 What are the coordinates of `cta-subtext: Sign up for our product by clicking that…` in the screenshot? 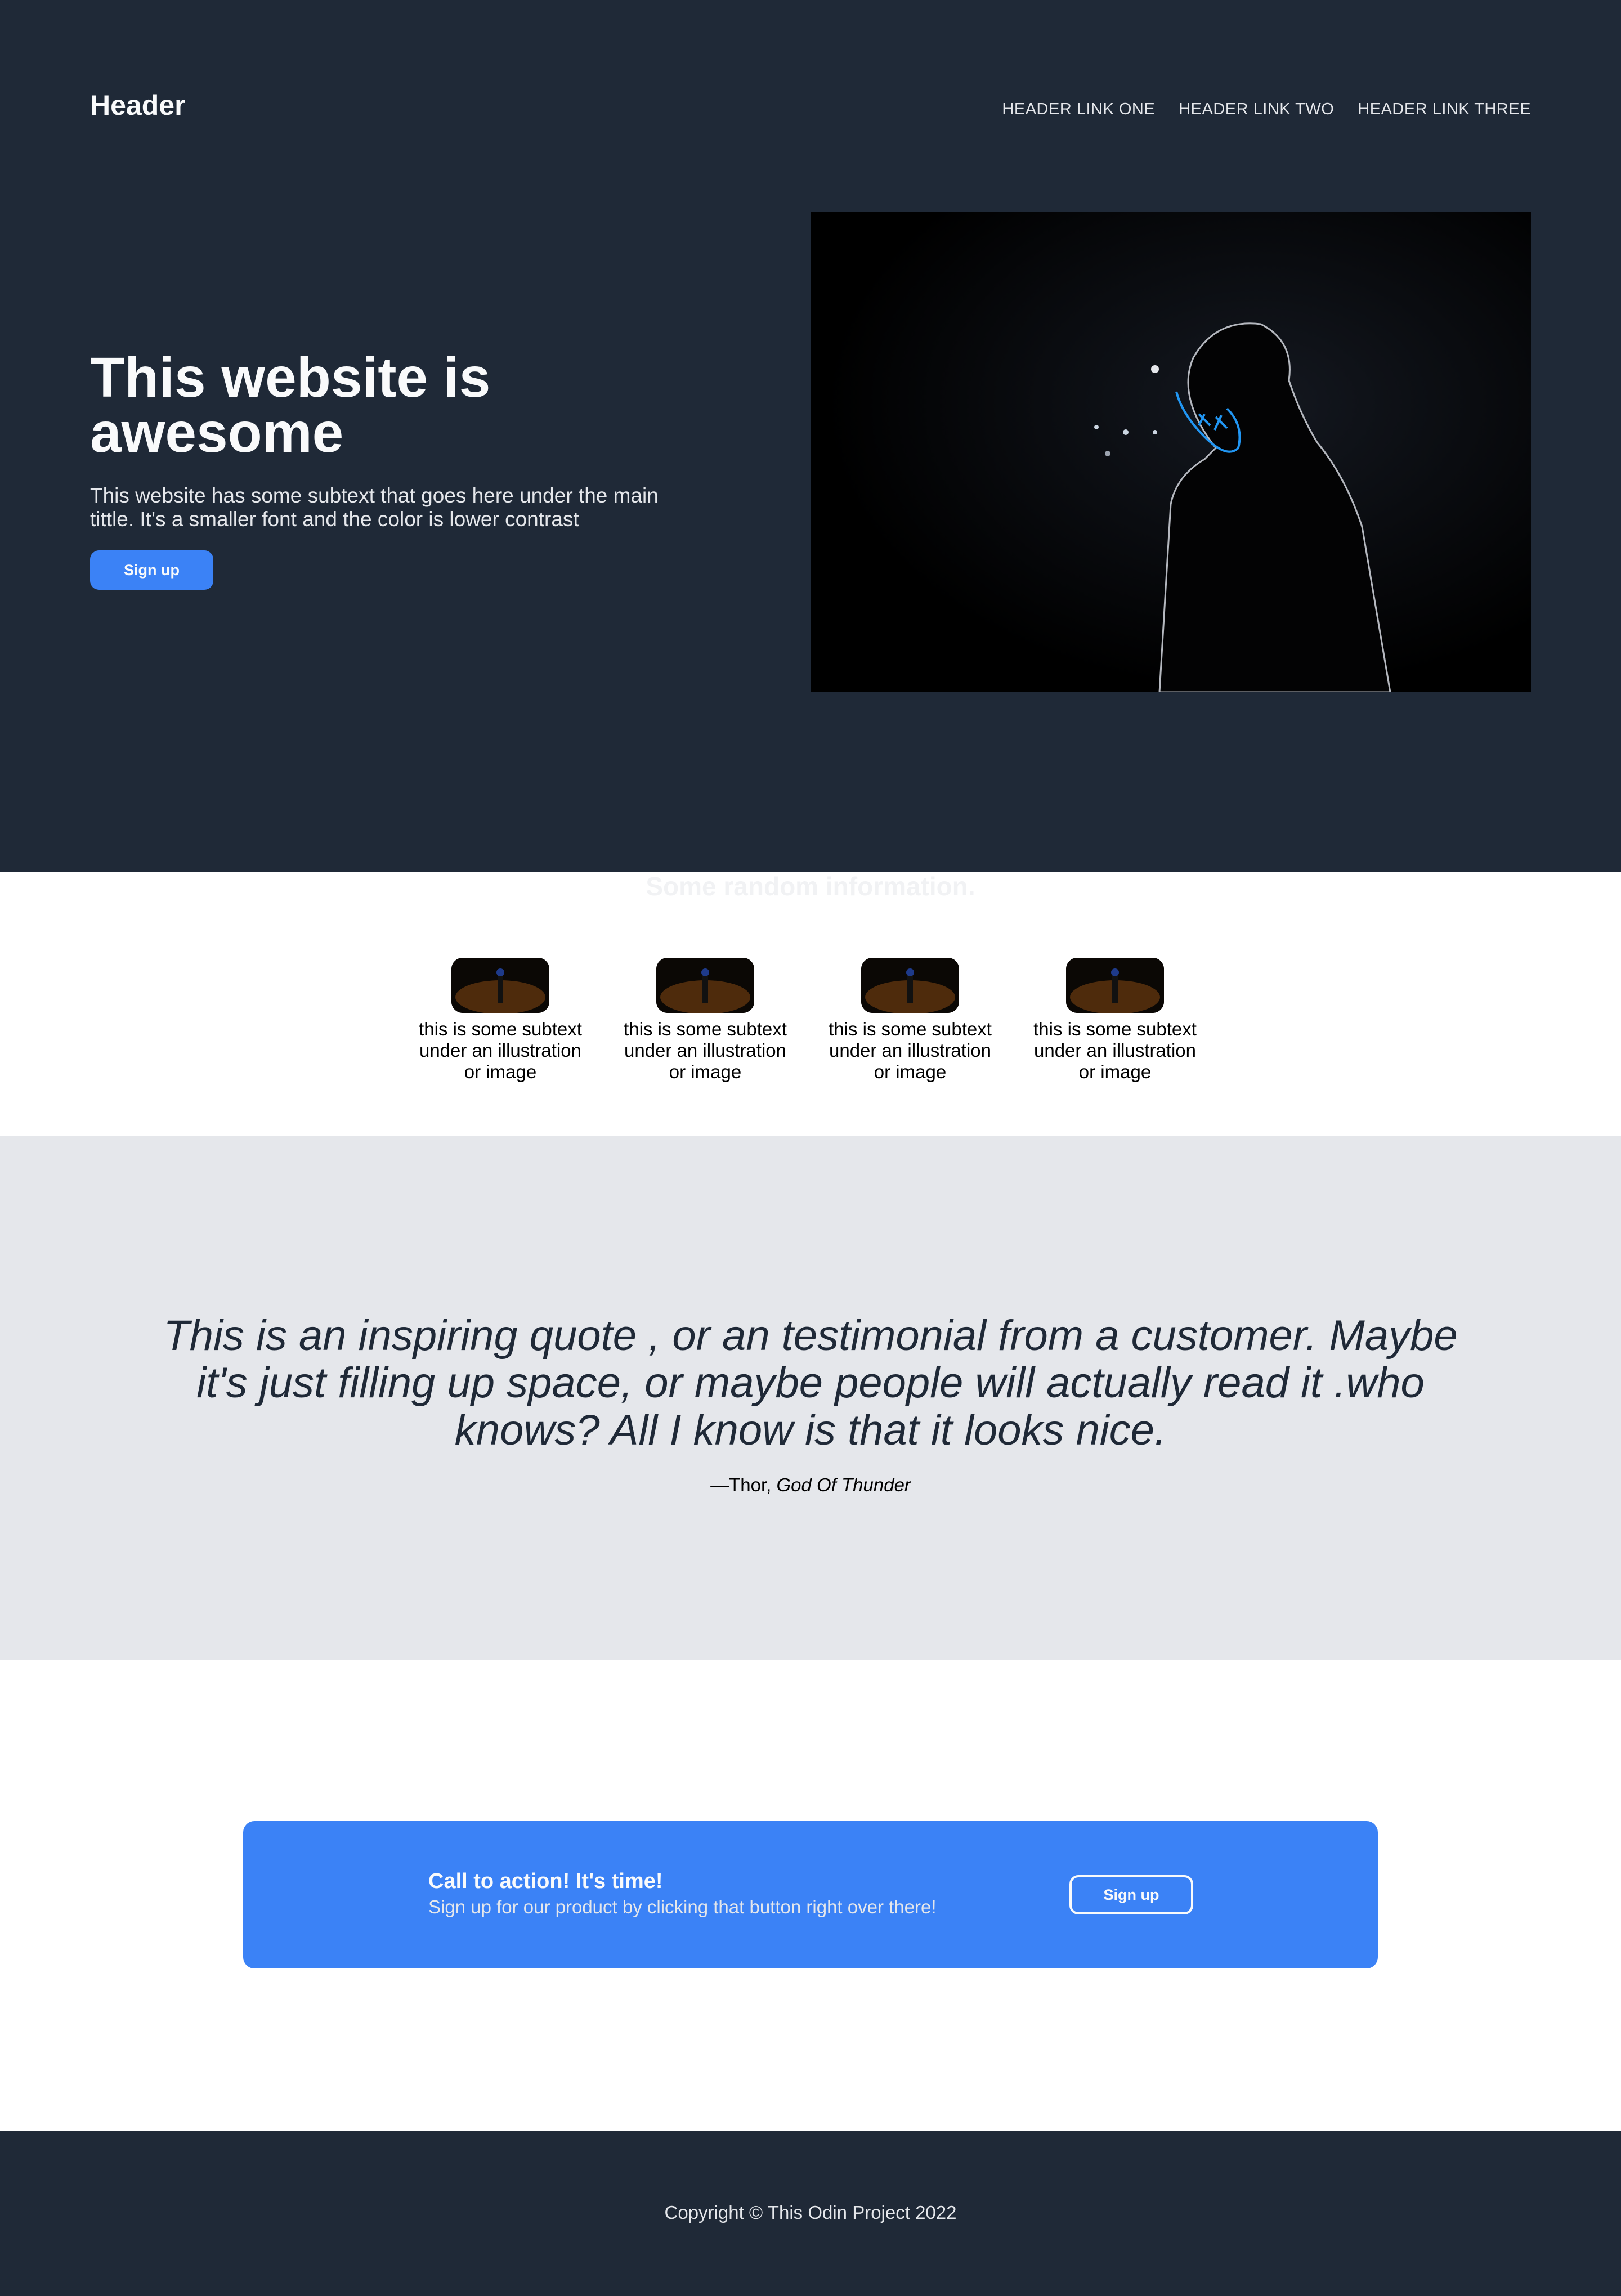 It's located at (683, 1907).